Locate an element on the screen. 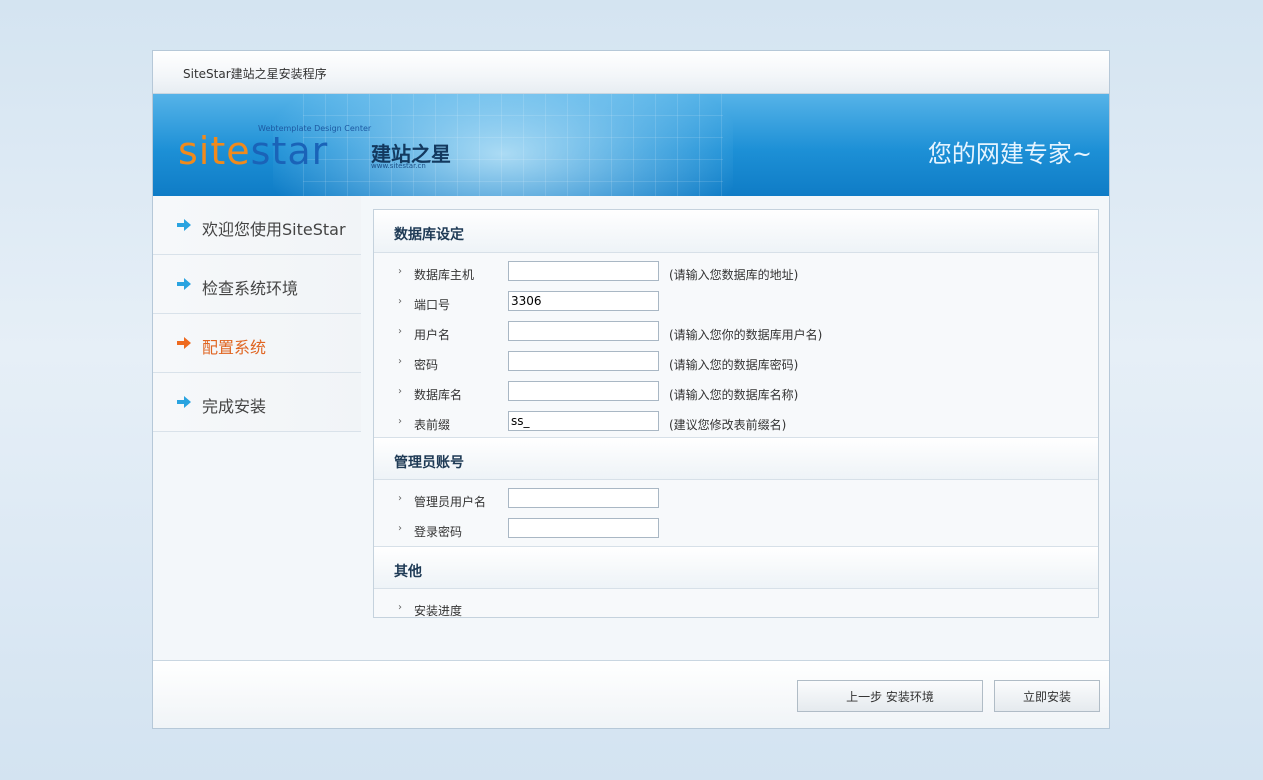  field-row: › 登录密码 is located at coordinates (736, 529).